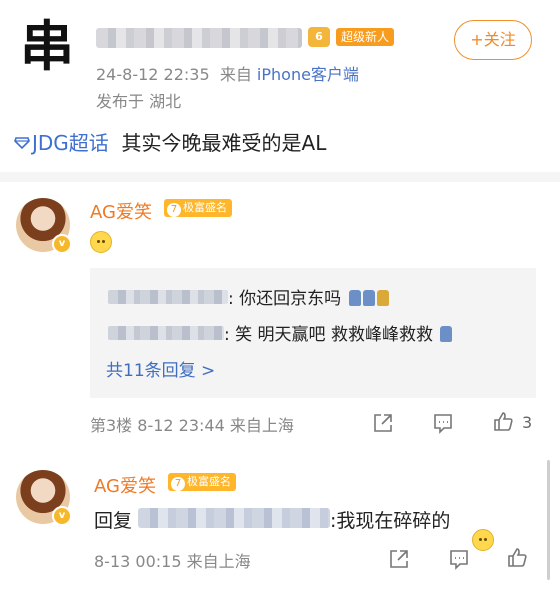 Image resolution: width=560 pixels, height=599 pixels. I want to click on post-meta: 24-8-12 22:35 来自 iPhone客户端, so click(227, 73).